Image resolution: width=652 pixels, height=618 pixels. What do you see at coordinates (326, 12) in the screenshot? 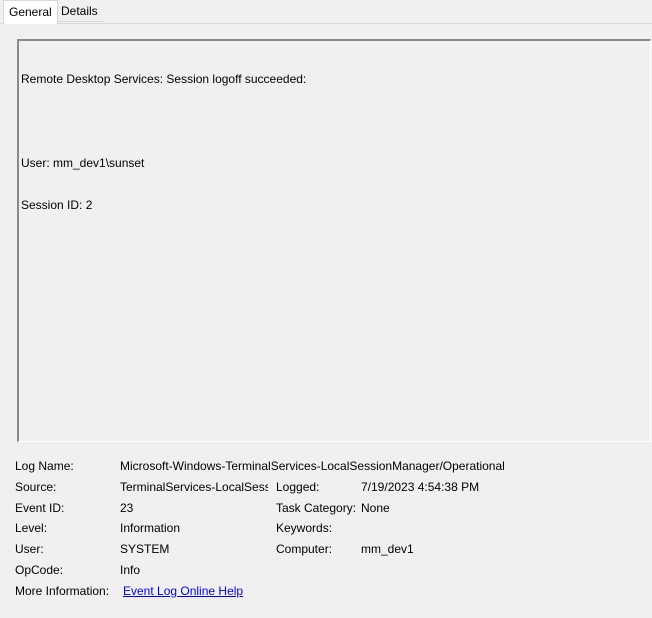
I see `tab-strip: General Details` at bounding box center [326, 12].